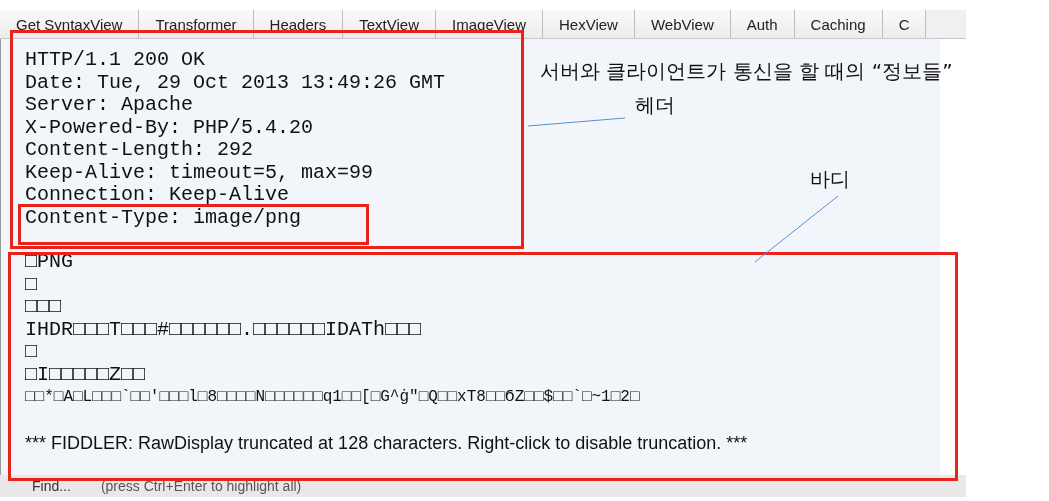 The width and height of the screenshot is (1049, 501). Describe the element at coordinates (43, 307) in the screenshot. I see `body-line: □□□` at that location.